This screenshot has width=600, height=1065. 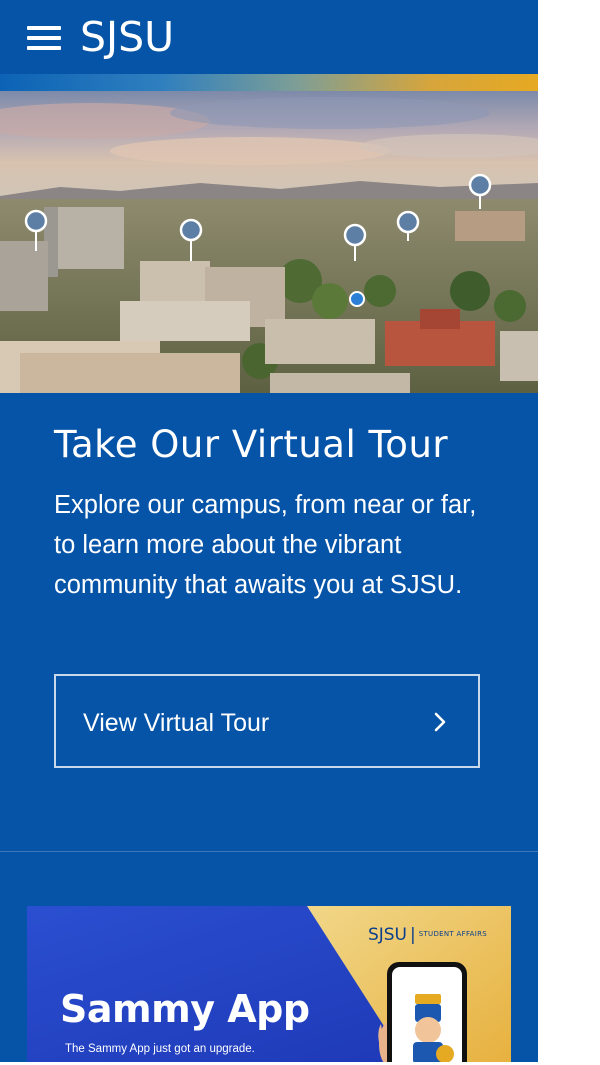 What do you see at coordinates (452, 934) in the screenshot?
I see `promo-brand-sub: STUDENT AFFAIRS` at bounding box center [452, 934].